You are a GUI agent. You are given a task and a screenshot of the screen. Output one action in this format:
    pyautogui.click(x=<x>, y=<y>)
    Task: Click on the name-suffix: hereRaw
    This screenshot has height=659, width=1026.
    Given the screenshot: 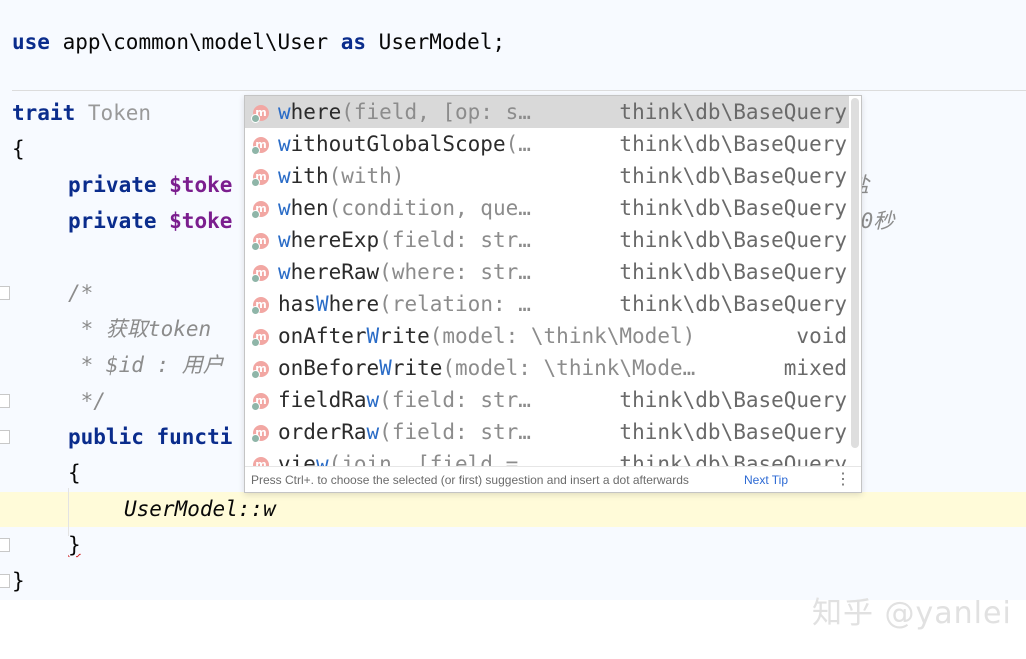 What is the action you would take?
    pyautogui.click(x=335, y=272)
    